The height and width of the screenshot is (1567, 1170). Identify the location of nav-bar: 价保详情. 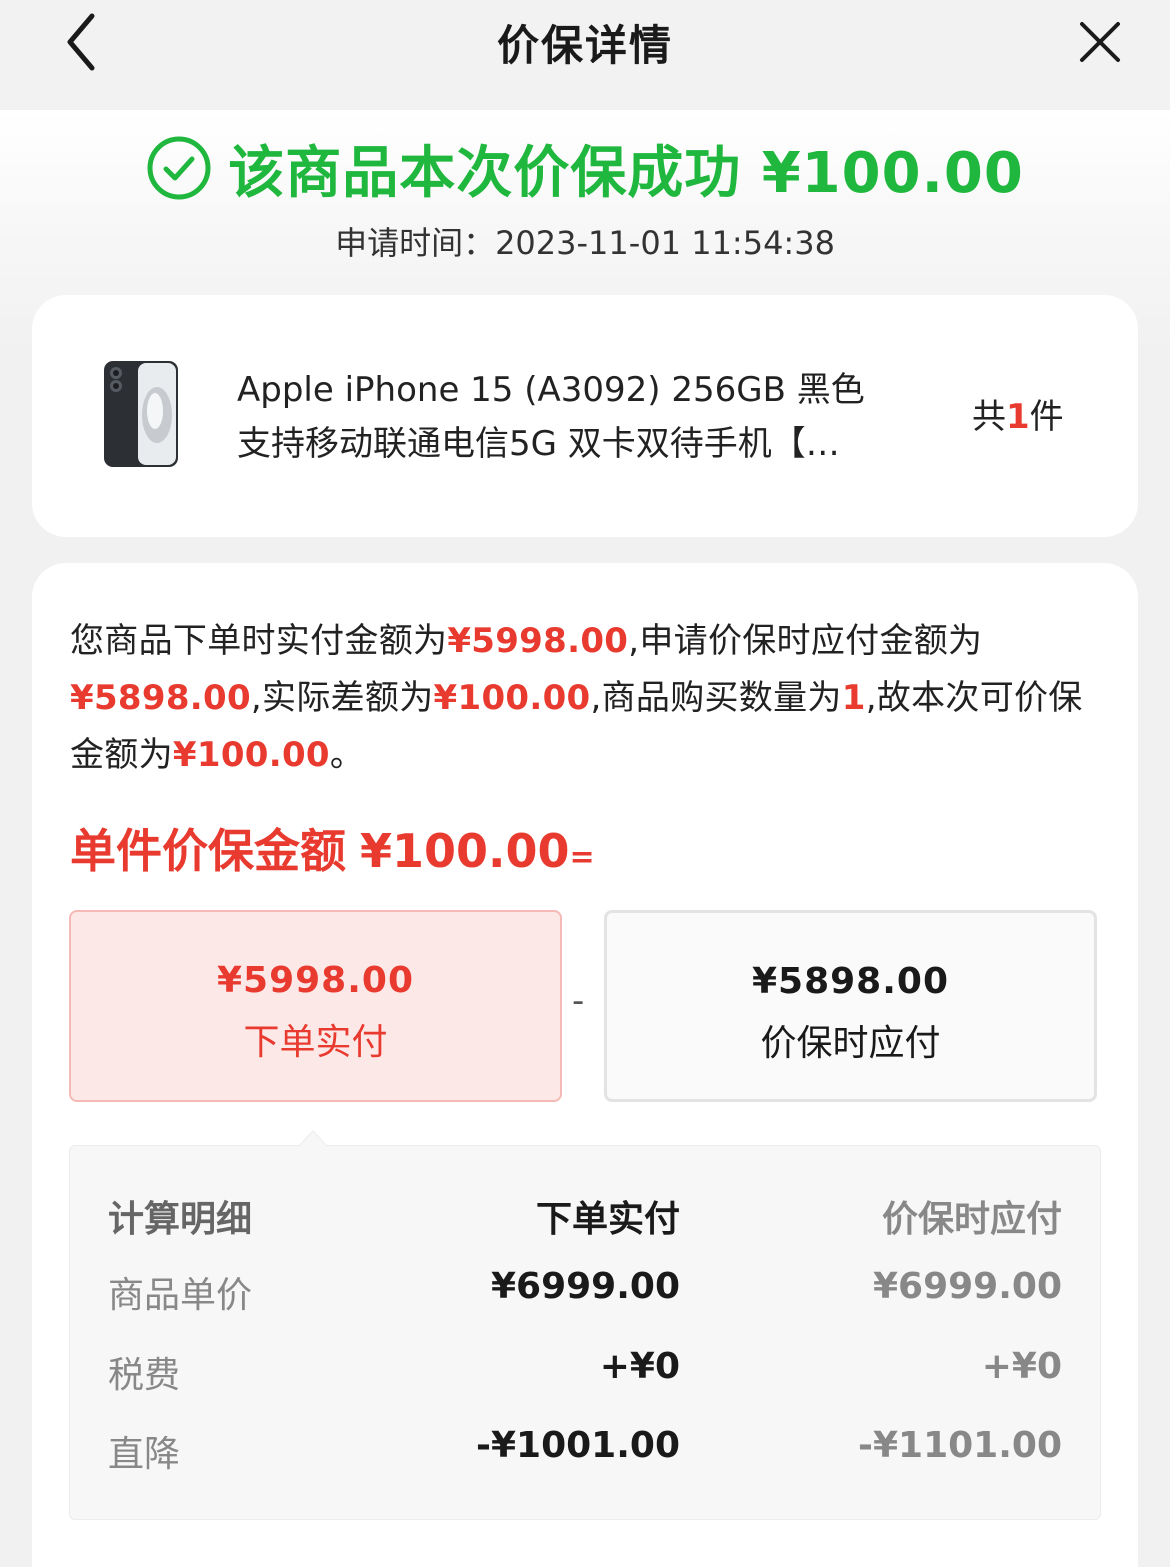
(585, 55).